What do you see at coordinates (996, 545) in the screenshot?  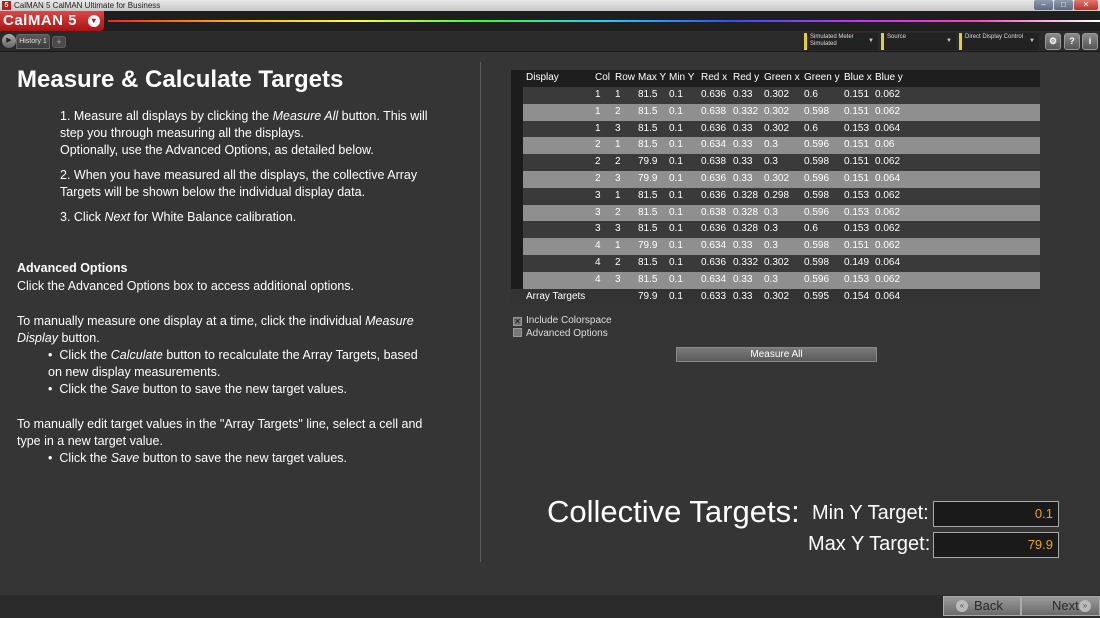 I see `max-y-target-field: 79.9` at bounding box center [996, 545].